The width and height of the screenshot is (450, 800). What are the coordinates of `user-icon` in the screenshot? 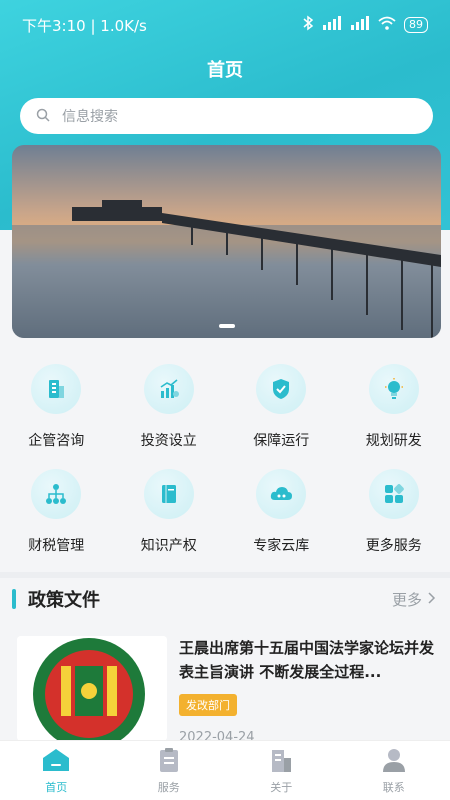 It's located at (394, 762).